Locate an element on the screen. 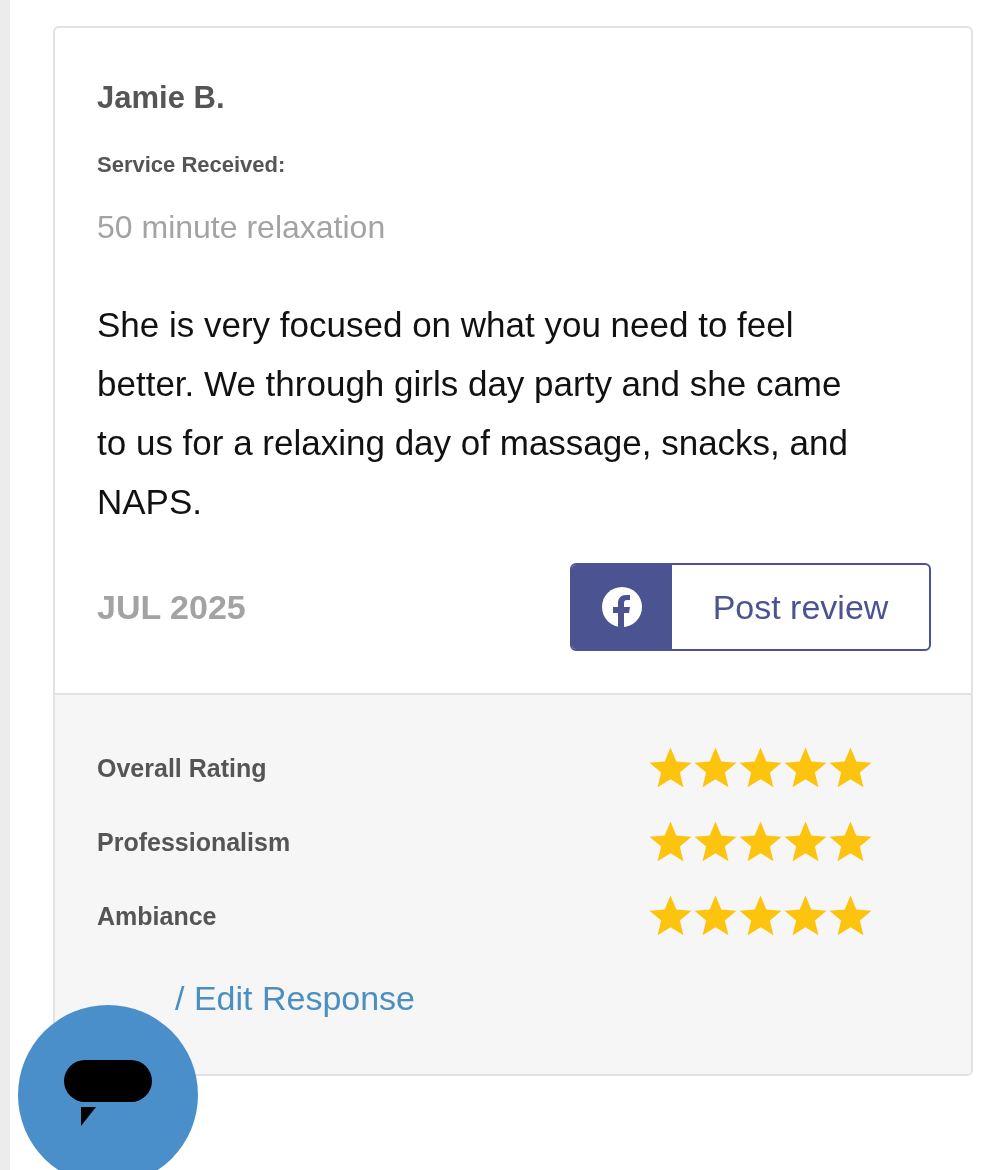  rating-label: Professionalism is located at coordinates (194, 843).